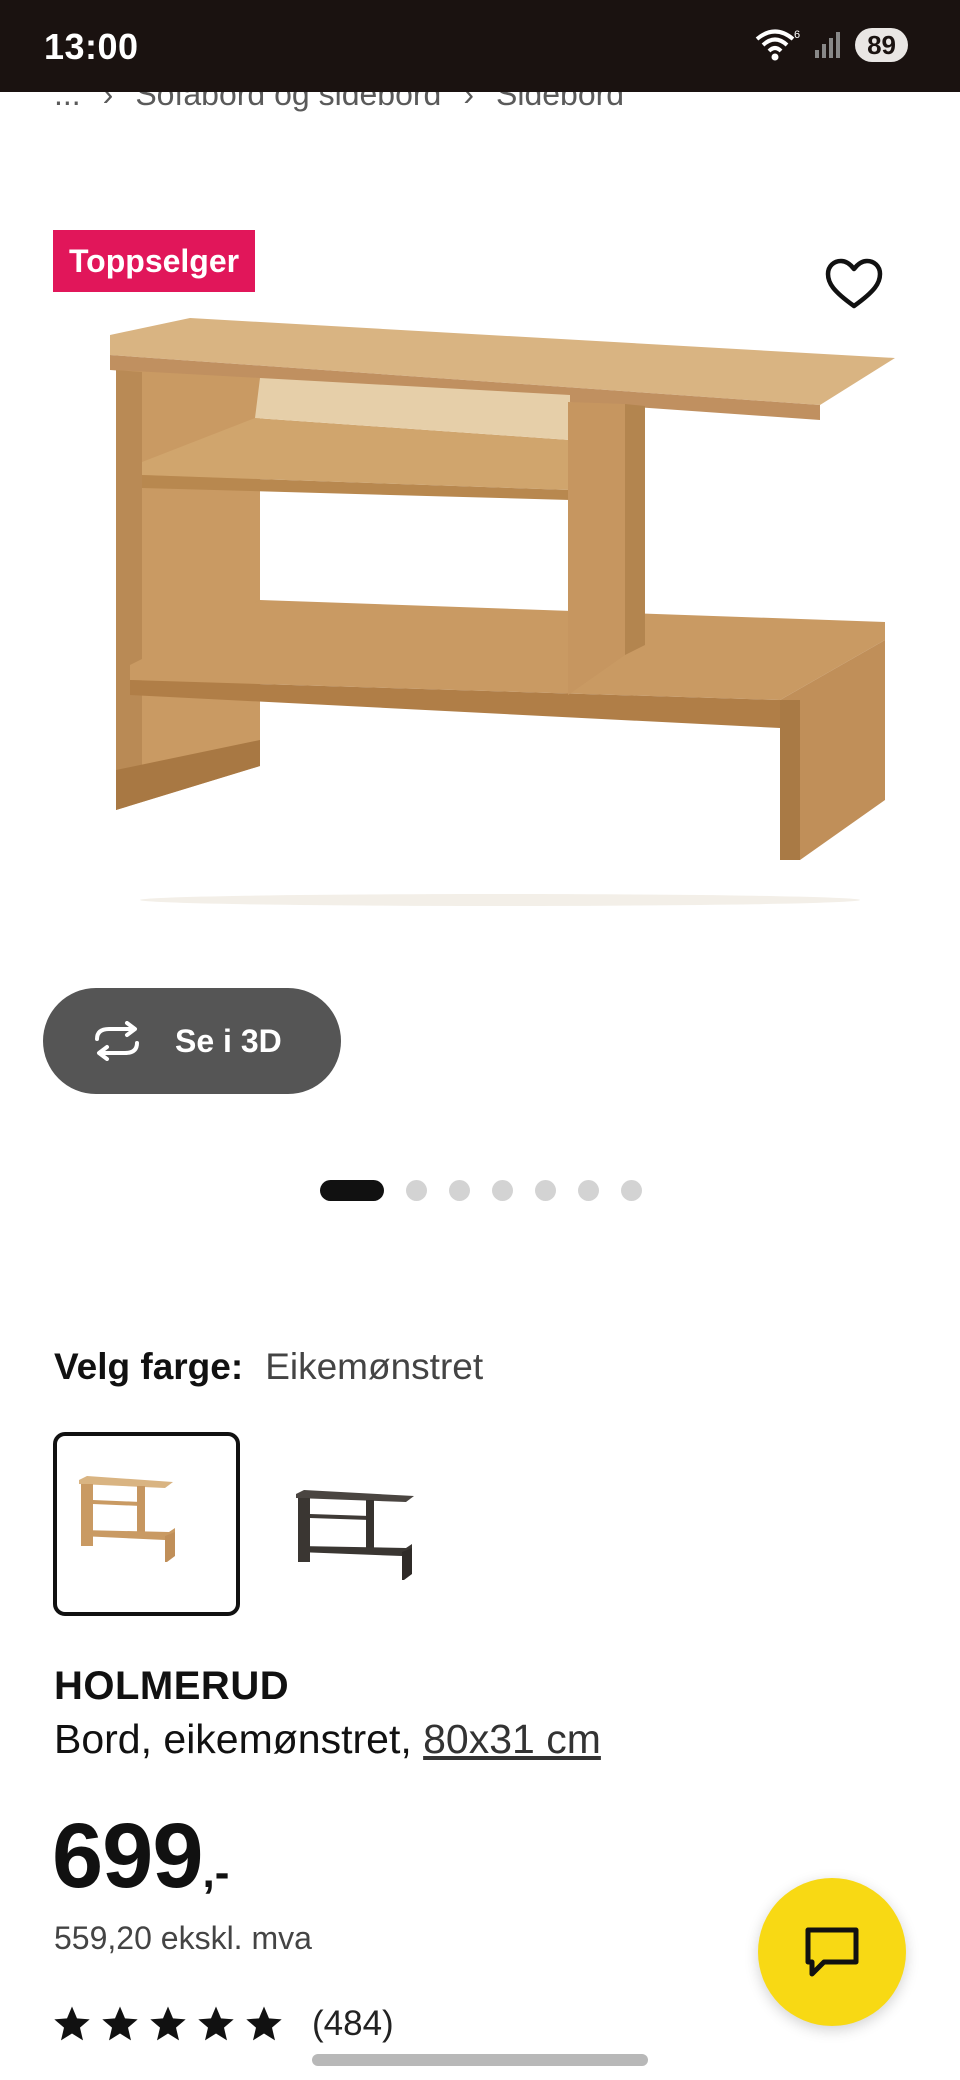 This screenshot has height=2080, width=960. What do you see at coordinates (127, 1856) in the screenshot?
I see `price-value: 699` at bounding box center [127, 1856].